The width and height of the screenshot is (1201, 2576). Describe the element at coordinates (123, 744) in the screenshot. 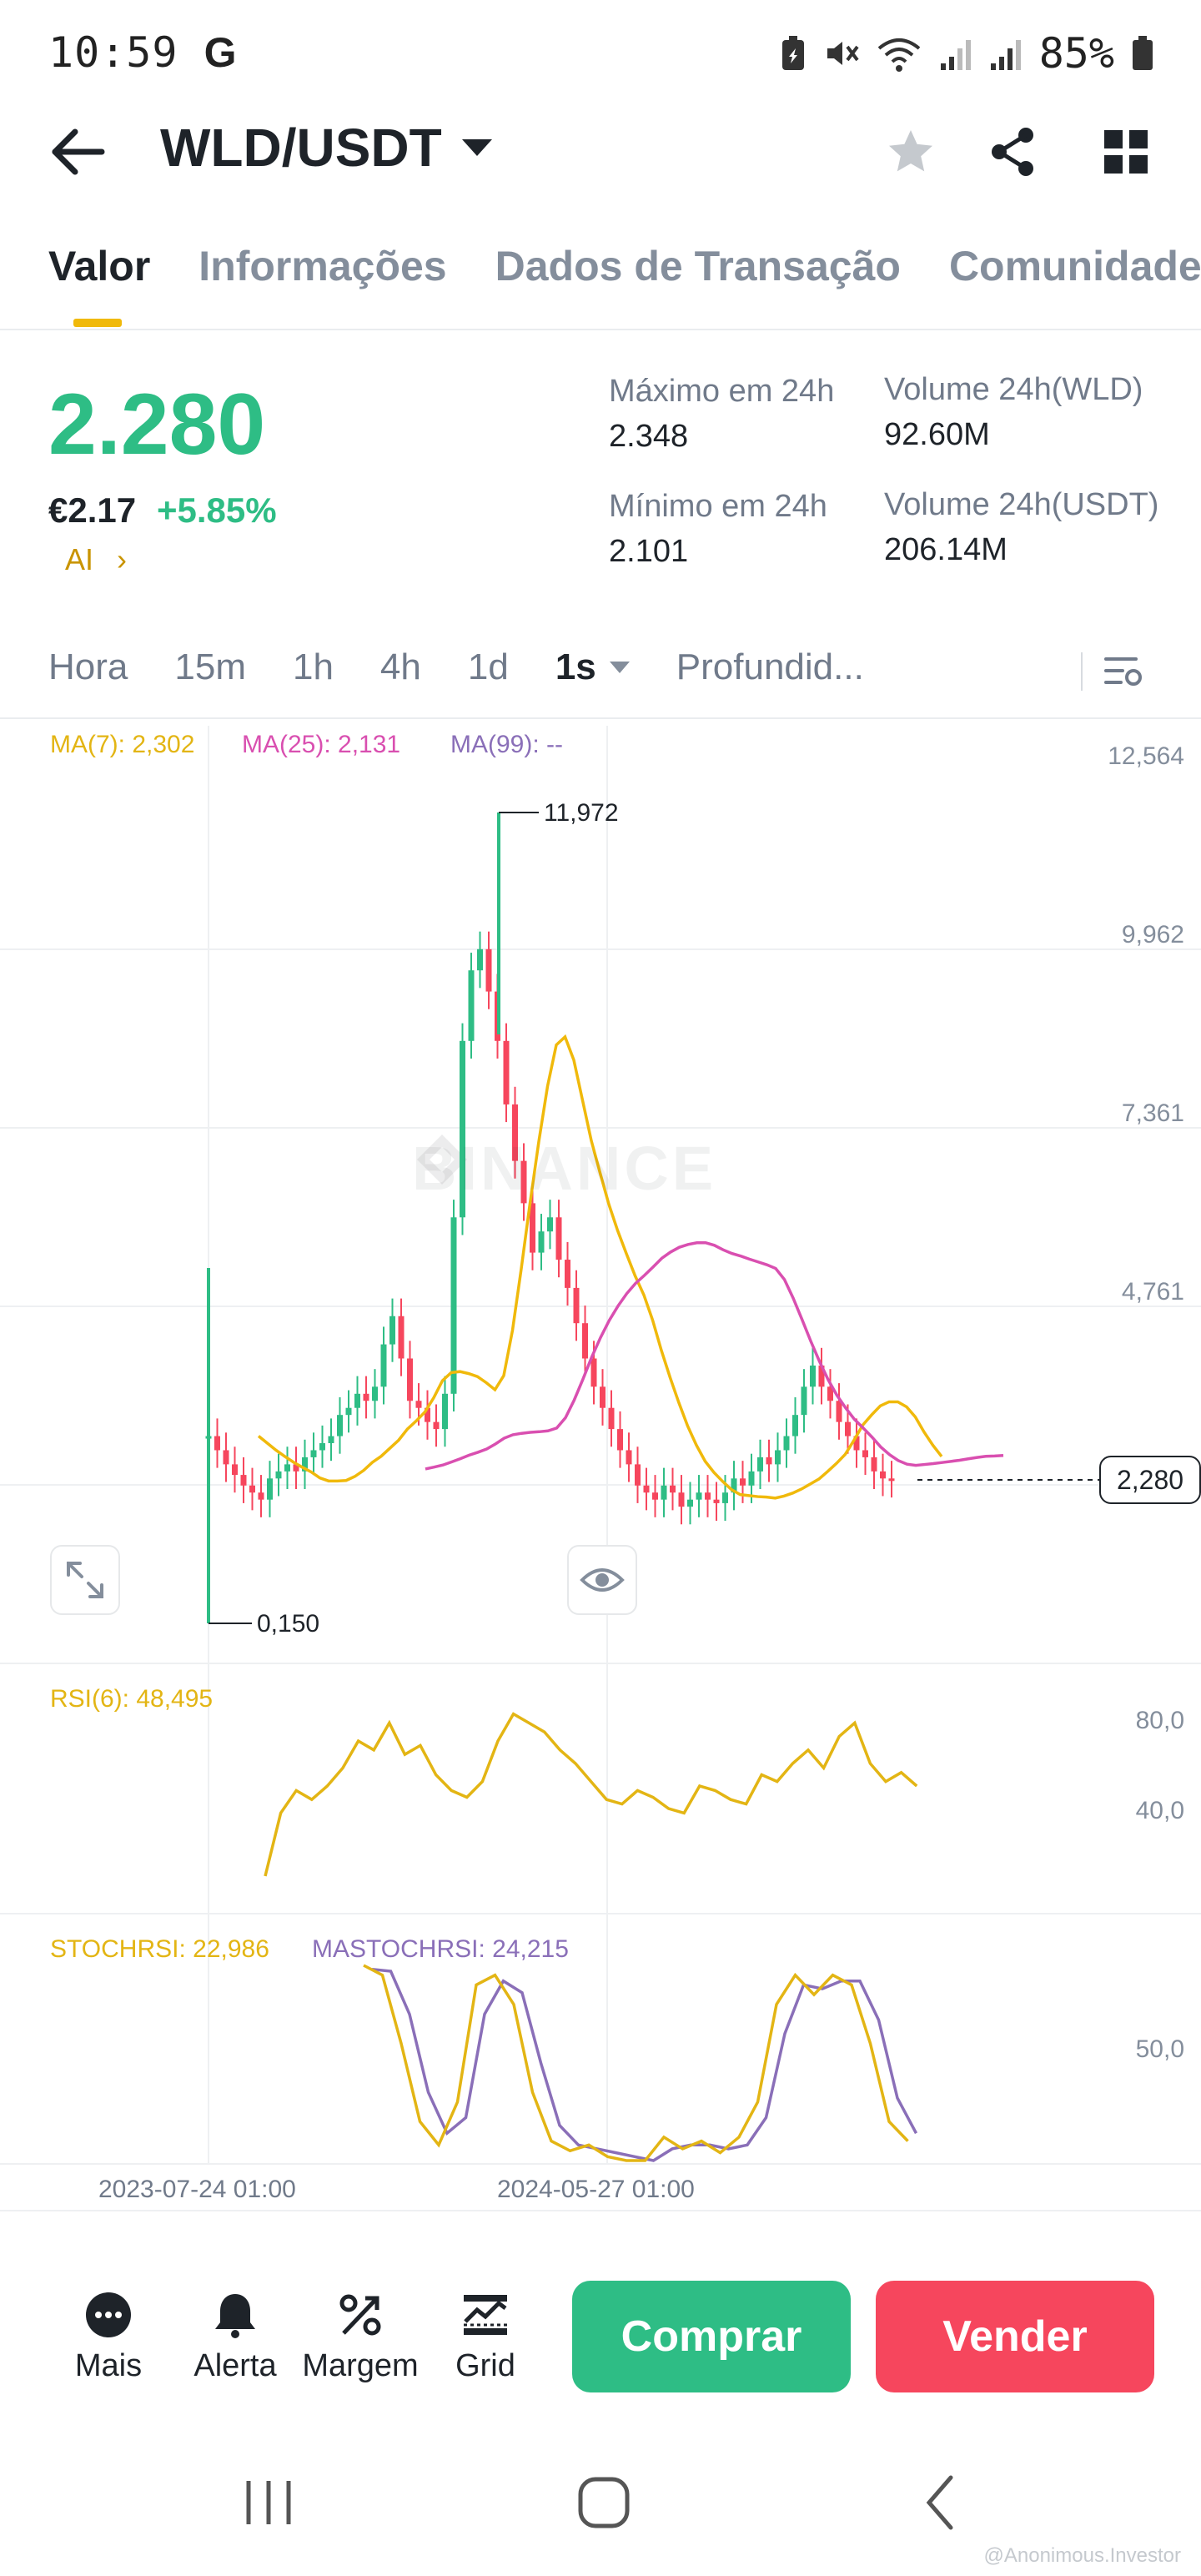

I see `ma7-legend: MA(7): 2,302` at that location.